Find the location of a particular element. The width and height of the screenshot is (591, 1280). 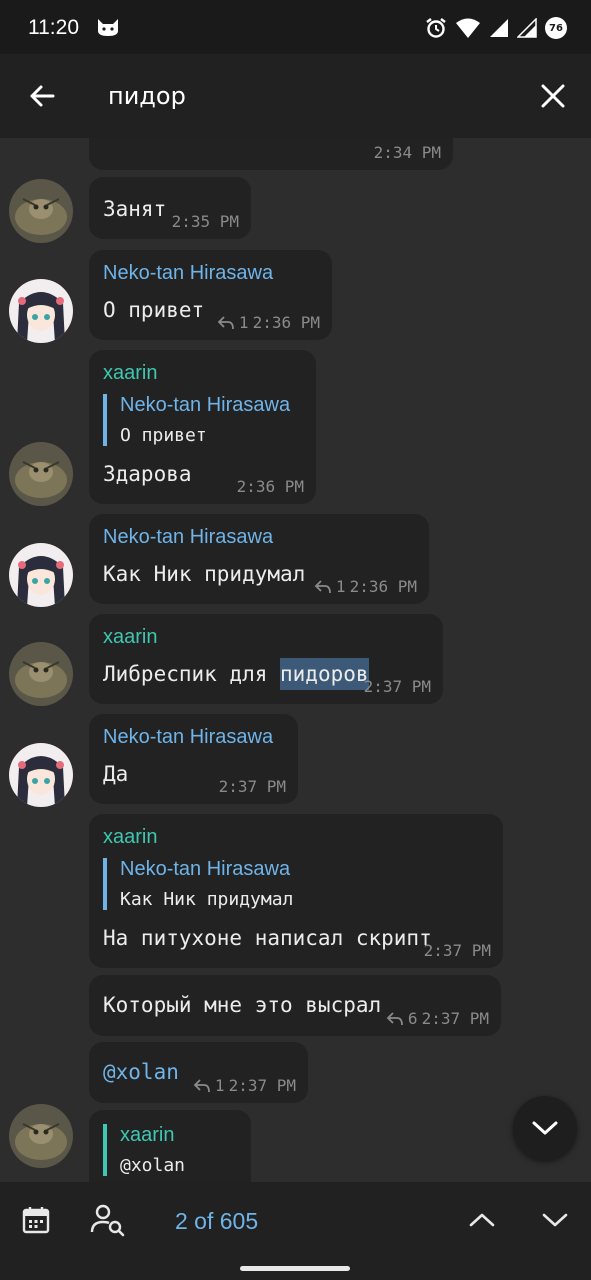

search-by-user-button is located at coordinates (108, 1220).